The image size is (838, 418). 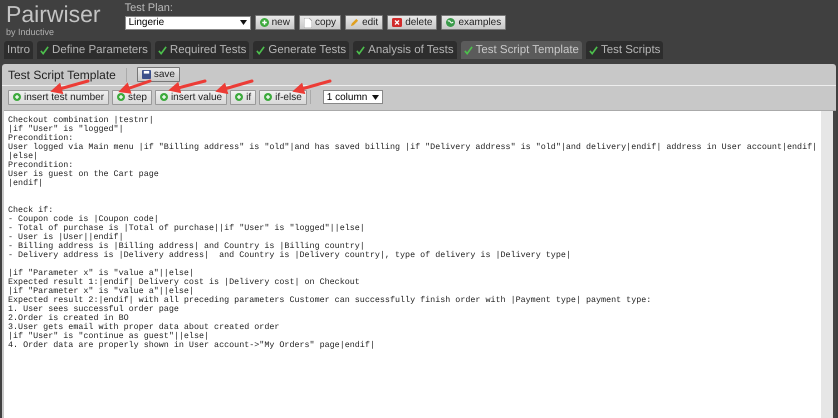 I want to click on code-line: - Coupon code is |Coupon code|, so click(x=83, y=219).